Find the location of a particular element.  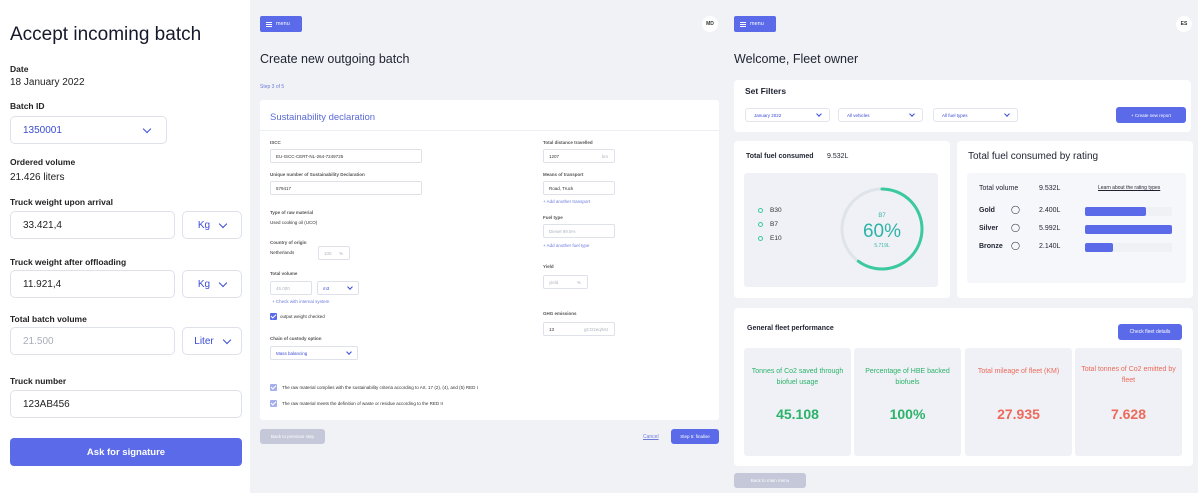

back-step-button: Back to previous step is located at coordinates (292, 436).